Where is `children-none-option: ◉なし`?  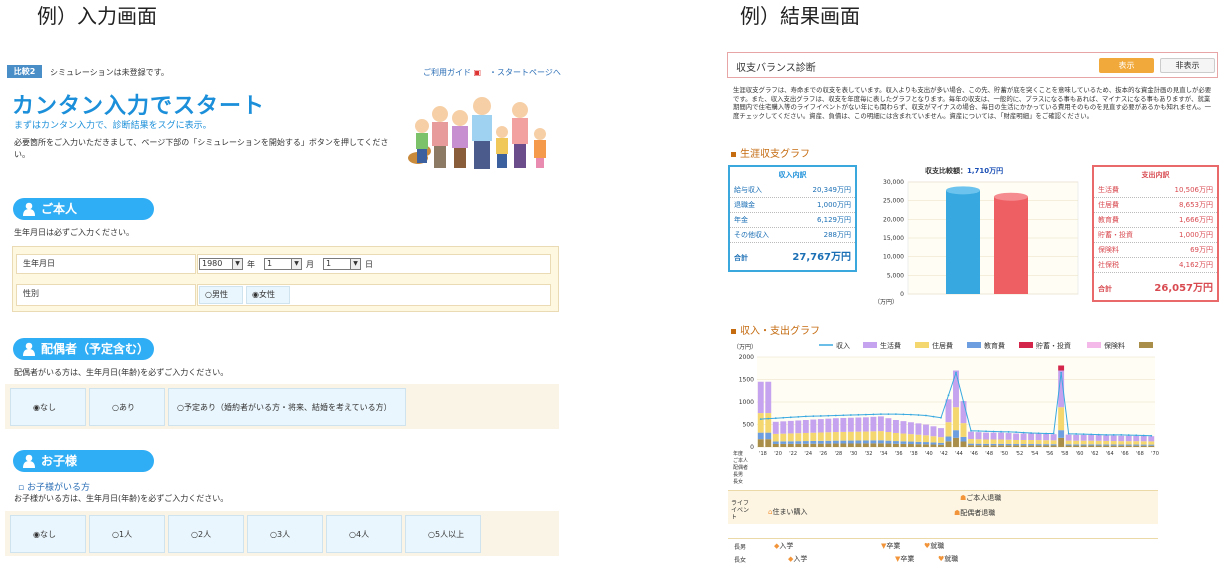
children-none-option: ◉なし is located at coordinates (48, 534).